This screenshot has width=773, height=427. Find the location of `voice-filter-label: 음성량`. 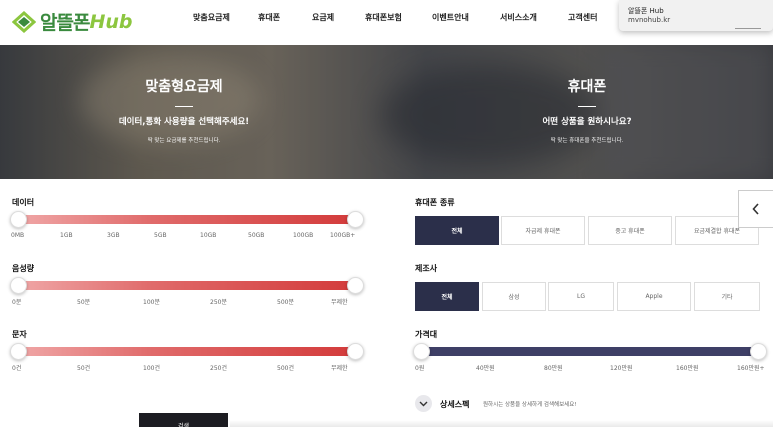

voice-filter-label: 음성량 is located at coordinates (23, 268).